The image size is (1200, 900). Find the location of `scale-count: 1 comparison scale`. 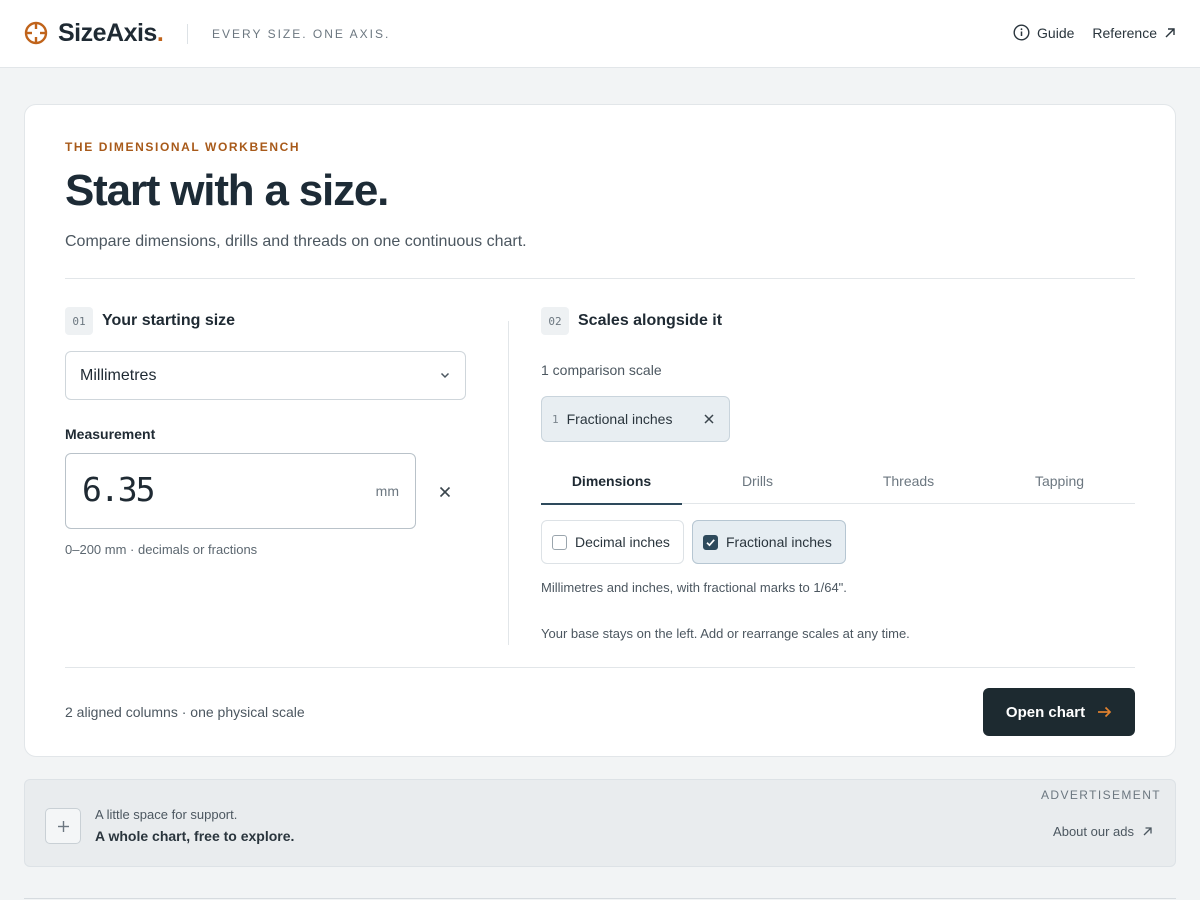

scale-count: 1 comparison scale is located at coordinates (601, 370).